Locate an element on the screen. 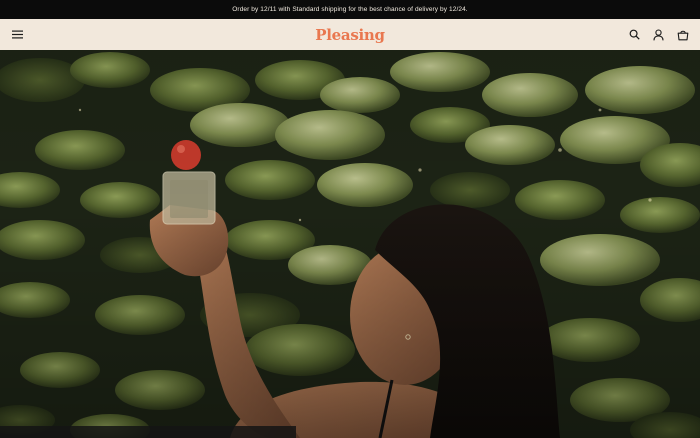  brand-logo: Pleasing is located at coordinates (350, 35).